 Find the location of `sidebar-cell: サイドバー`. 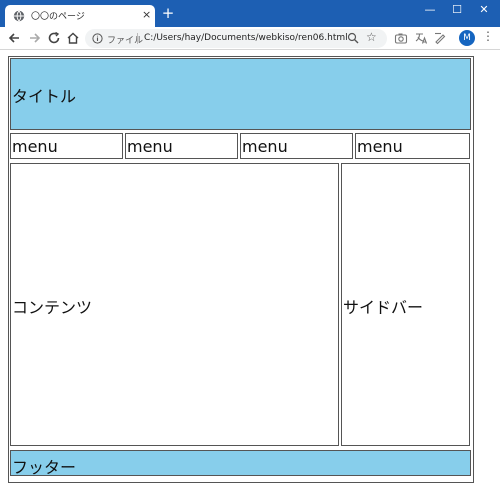

sidebar-cell: サイドバー is located at coordinates (405, 304).